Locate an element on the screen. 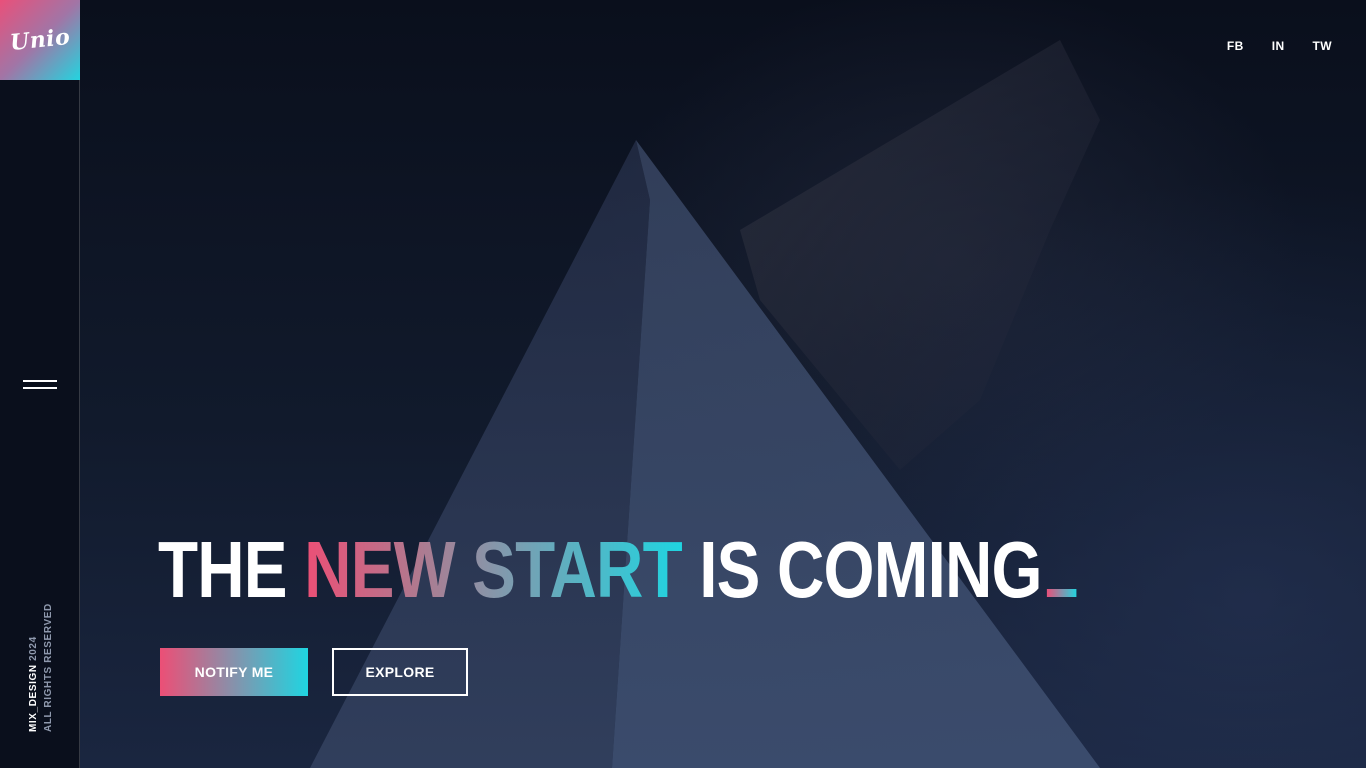 Image resolution: width=1366 pixels, height=768 pixels. hamburger-menu-icon is located at coordinates (40, 385).